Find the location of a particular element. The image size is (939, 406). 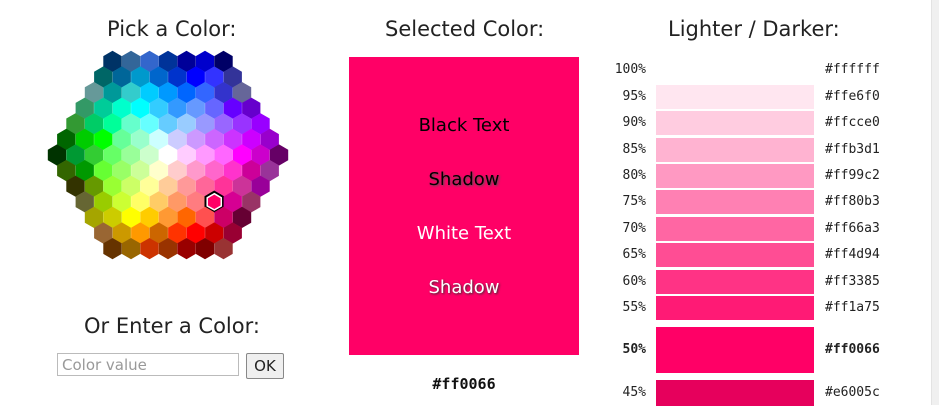

shade-hex-code: #e6005c is located at coordinates (852, 392).